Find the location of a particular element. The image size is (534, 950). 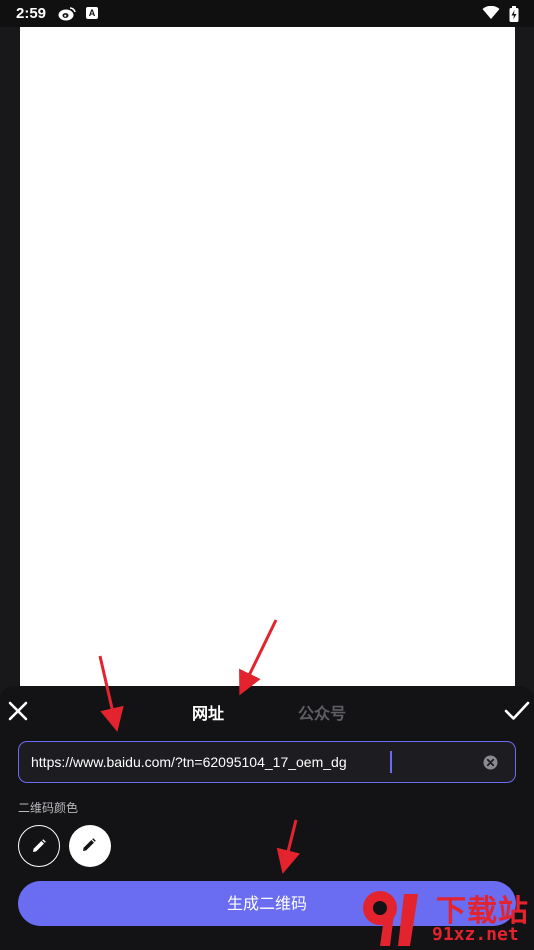

watermark: 下载站 91xz.net is located at coordinates (446, 917).